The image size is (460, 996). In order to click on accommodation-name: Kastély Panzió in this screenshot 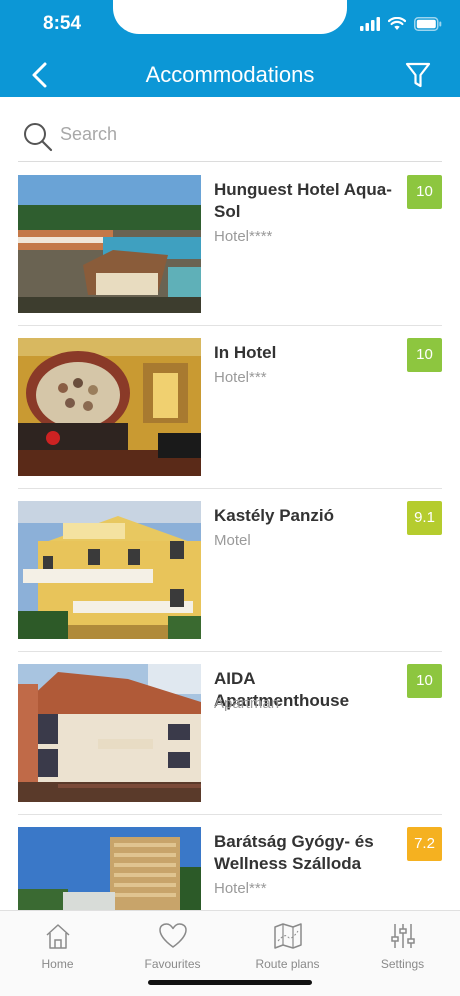, I will do `click(274, 515)`.